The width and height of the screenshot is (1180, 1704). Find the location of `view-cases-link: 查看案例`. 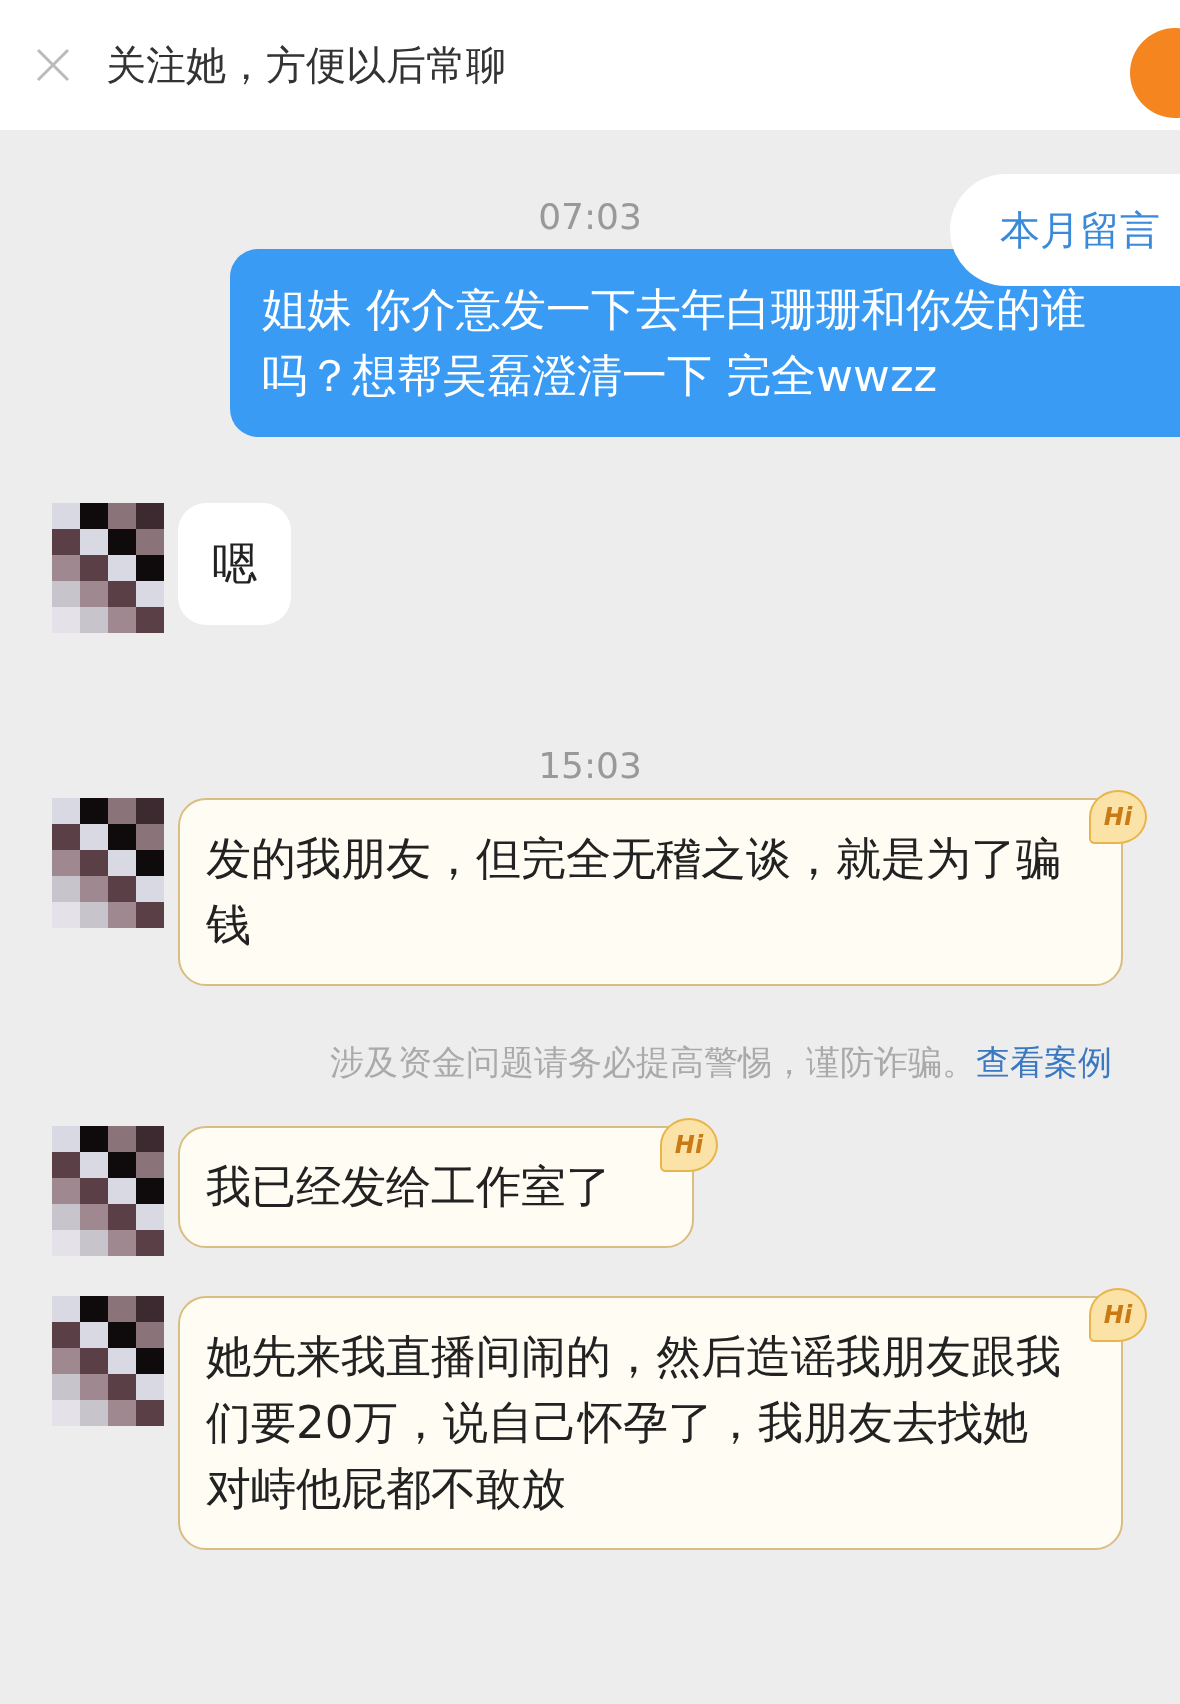

view-cases-link: 查看案例 is located at coordinates (1044, 1063).